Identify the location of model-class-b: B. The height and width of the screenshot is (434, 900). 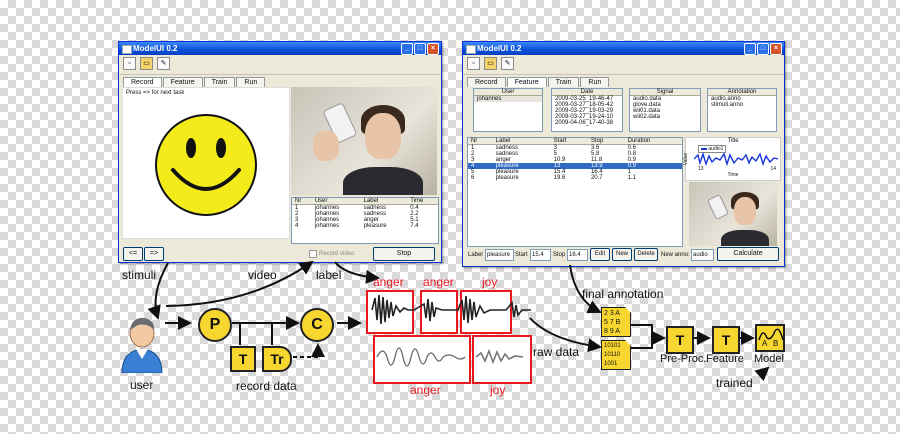
(776, 343).